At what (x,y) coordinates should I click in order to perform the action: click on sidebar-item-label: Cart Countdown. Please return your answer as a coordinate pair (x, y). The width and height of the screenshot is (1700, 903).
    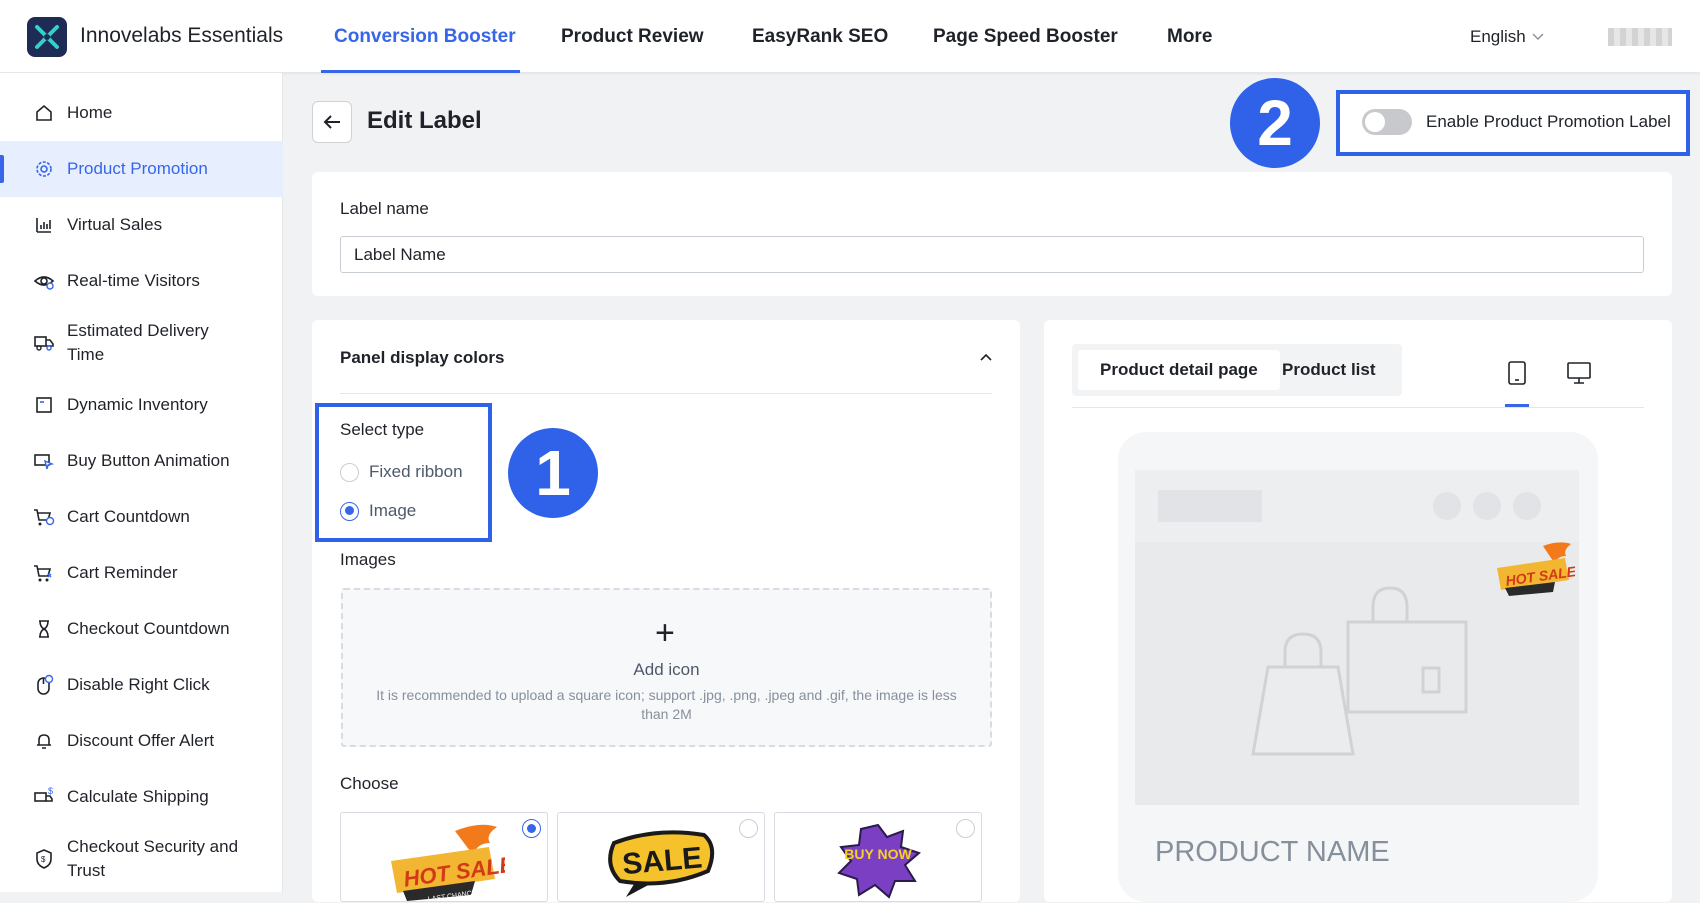
    Looking at the image, I should click on (128, 516).